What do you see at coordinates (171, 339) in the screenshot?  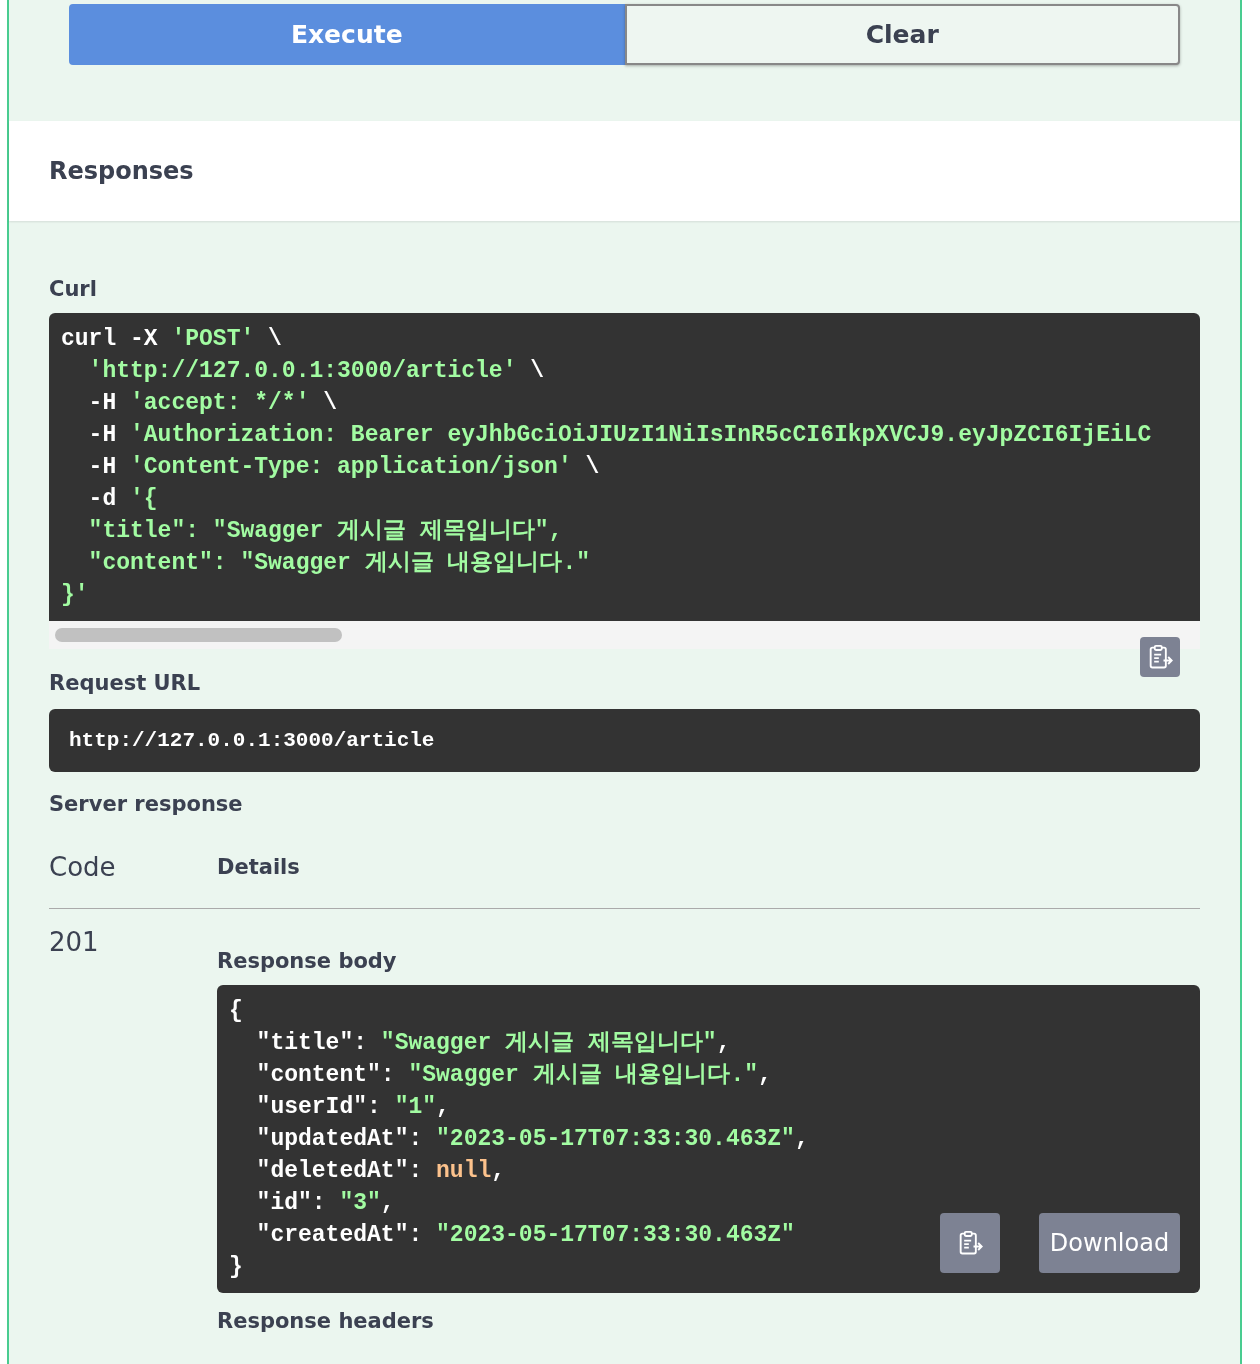 I see `code-line: curl -X 'POST' \` at bounding box center [171, 339].